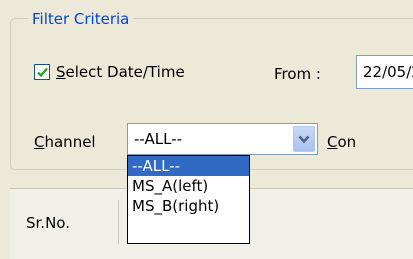 The height and width of the screenshot is (259, 413). I want to click on checkmark-icon, so click(42, 72).